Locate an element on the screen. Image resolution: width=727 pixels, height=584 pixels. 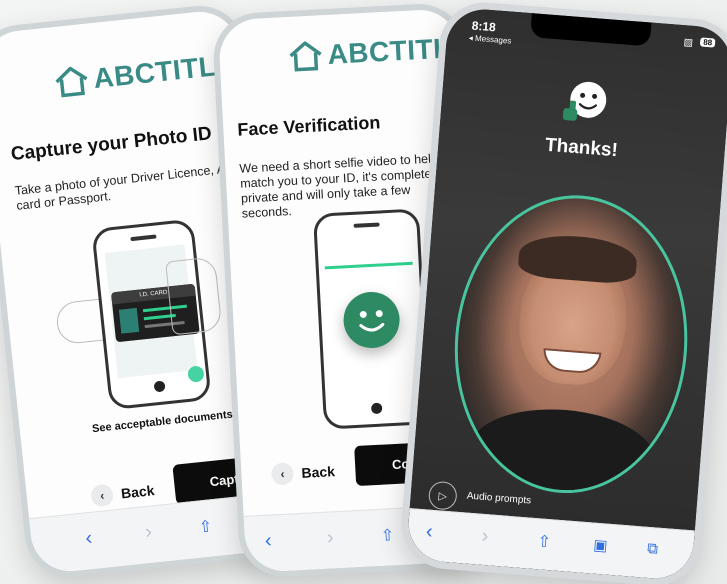
thanks-heading: Thanks! is located at coordinates (581, 148).